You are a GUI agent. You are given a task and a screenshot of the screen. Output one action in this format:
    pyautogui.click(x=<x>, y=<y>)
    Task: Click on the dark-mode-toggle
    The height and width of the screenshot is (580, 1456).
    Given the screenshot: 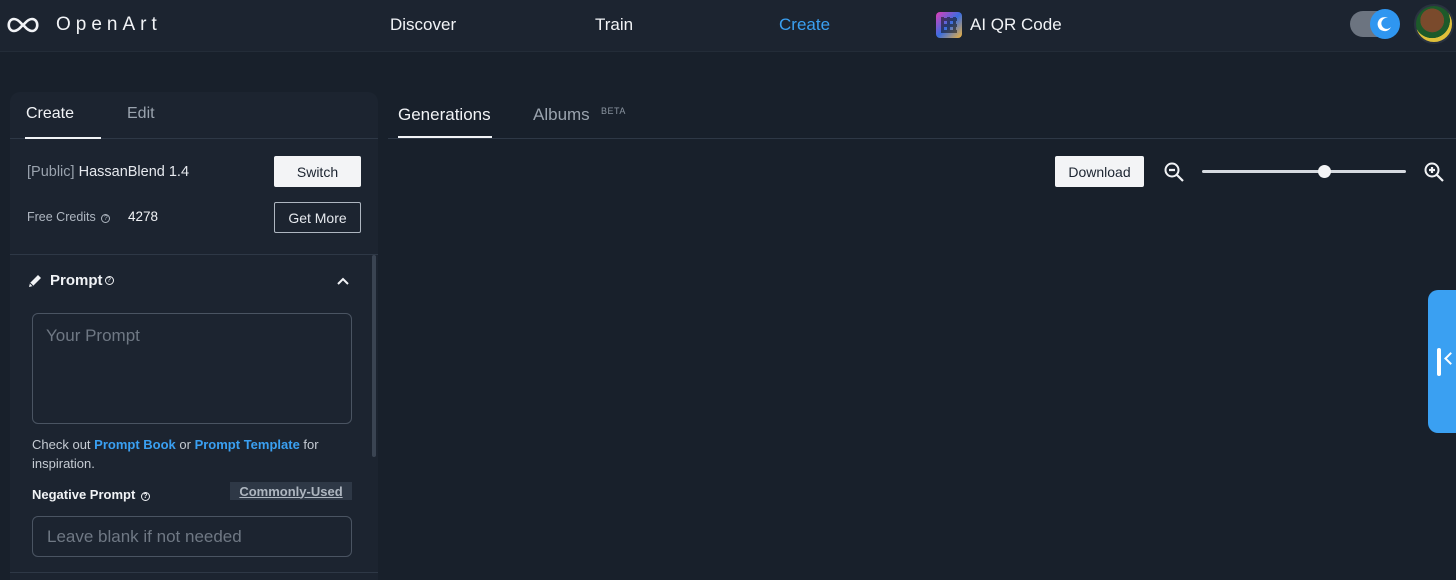 What is the action you would take?
    pyautogui.click(x=1375, y=24)
    